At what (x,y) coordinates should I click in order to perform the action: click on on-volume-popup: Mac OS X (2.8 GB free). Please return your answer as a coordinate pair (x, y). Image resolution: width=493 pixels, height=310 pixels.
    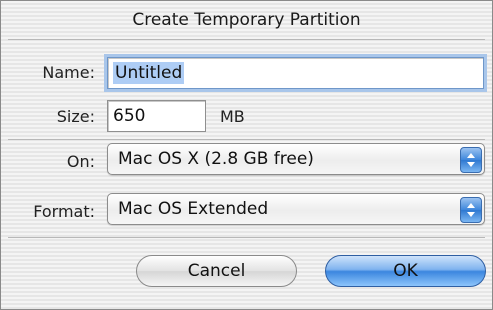
    Looking at the image, I should click on (296, 159).